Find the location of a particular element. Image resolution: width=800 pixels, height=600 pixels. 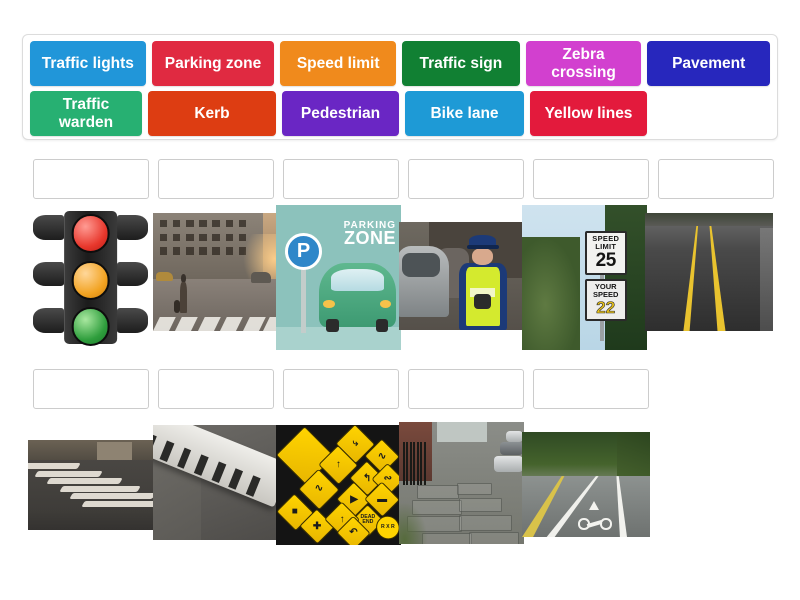

road-surface is located at coordinates (215, 305).